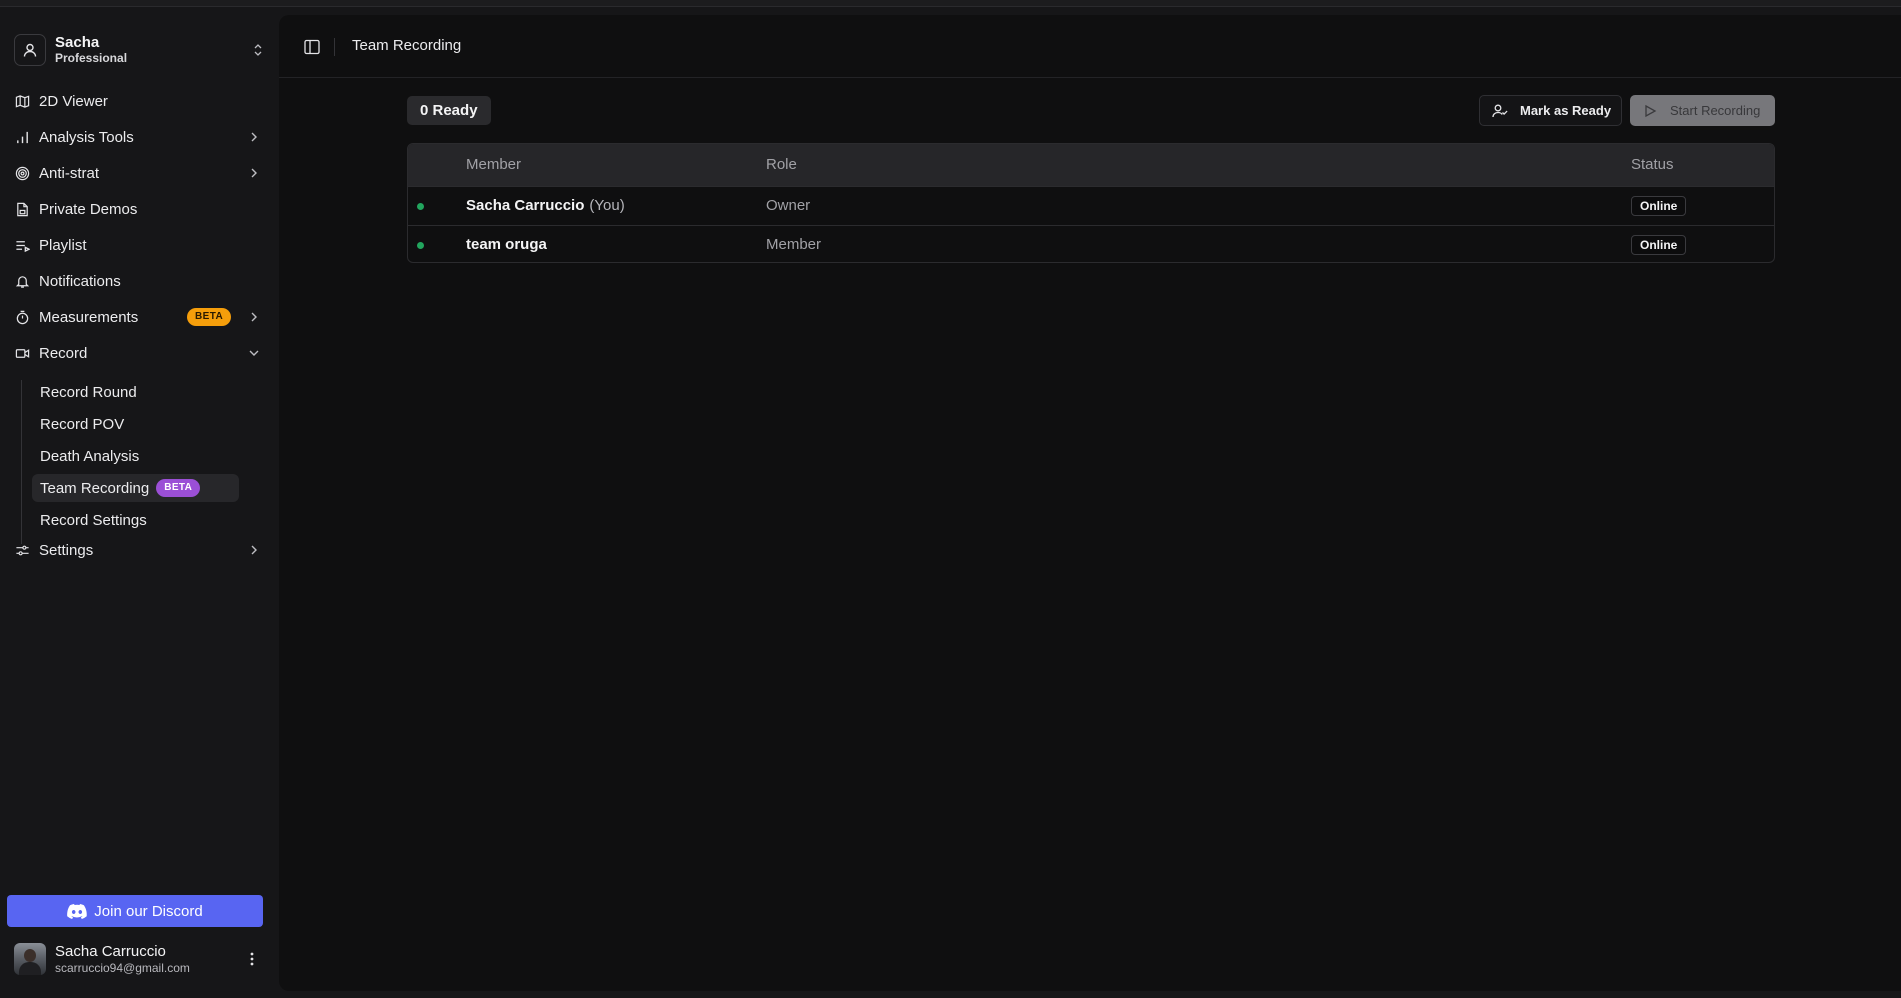  What do you see at coordinates (30, 50) in the screenshot?
I see `user-icon` at bounding box center [30, 50].